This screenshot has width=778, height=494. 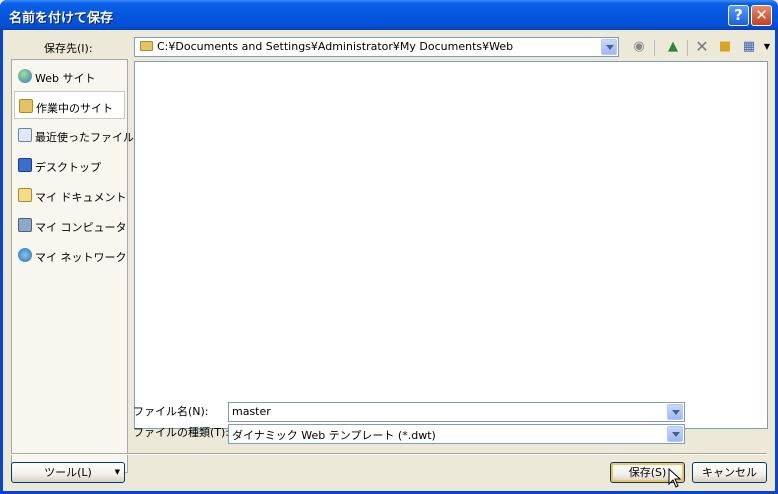 I want to click on filename-input: master, so click(x=456, y=412).